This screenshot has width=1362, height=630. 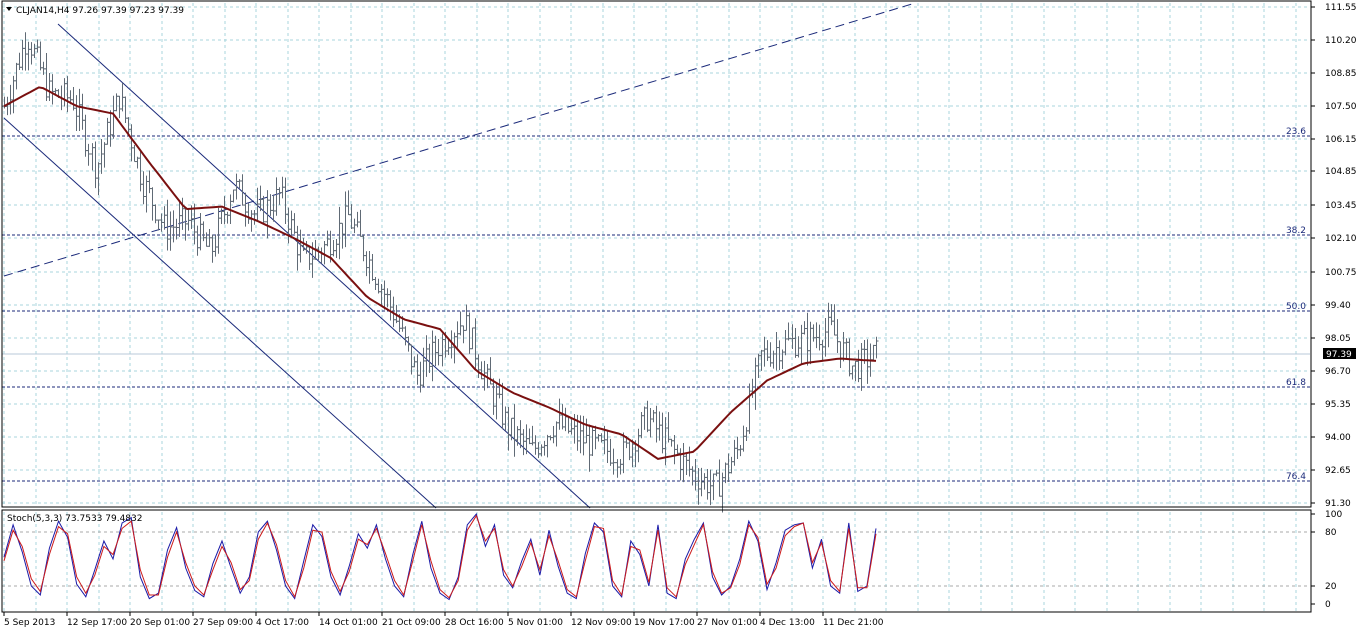 What do you see at coordinates (74, 519) in the screenshot?
I see `stoch-title: Stoch(5,3,3) 73.7533 79.4832` at bounding box center [74, 519].